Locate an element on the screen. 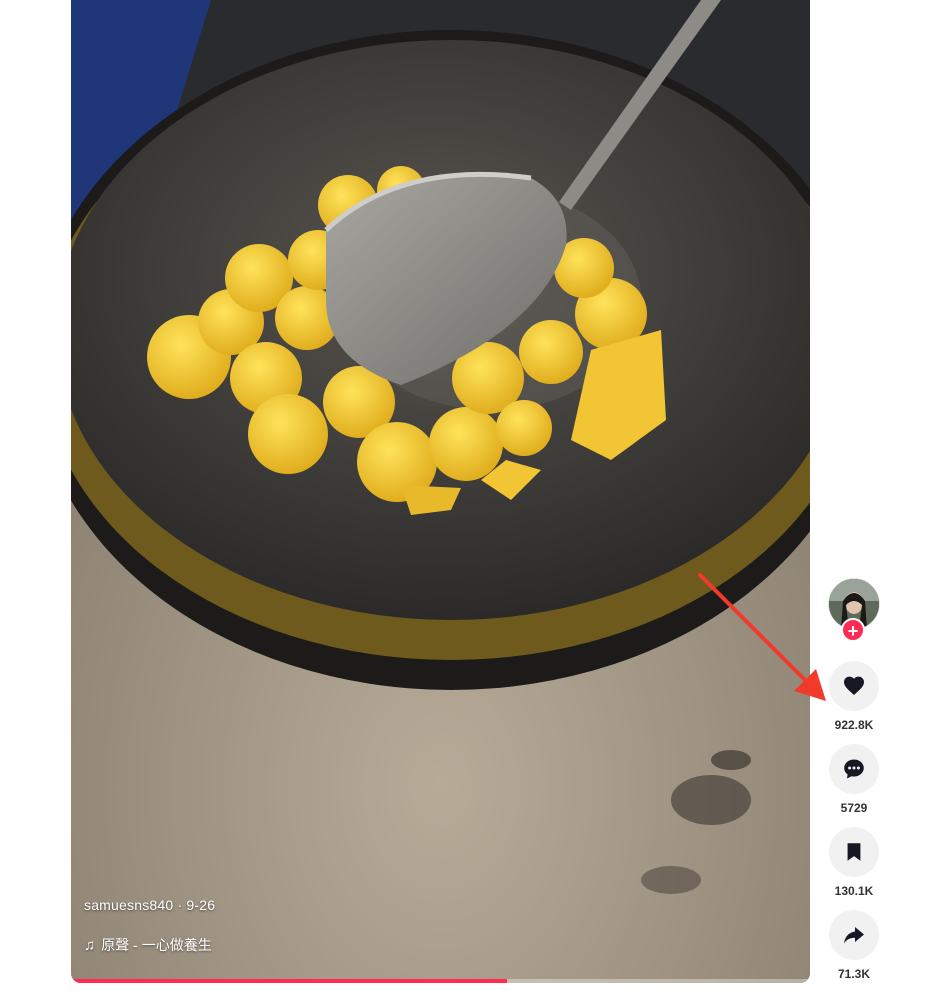  music-note-icon: ♫ is located at coordinates (90, 945).